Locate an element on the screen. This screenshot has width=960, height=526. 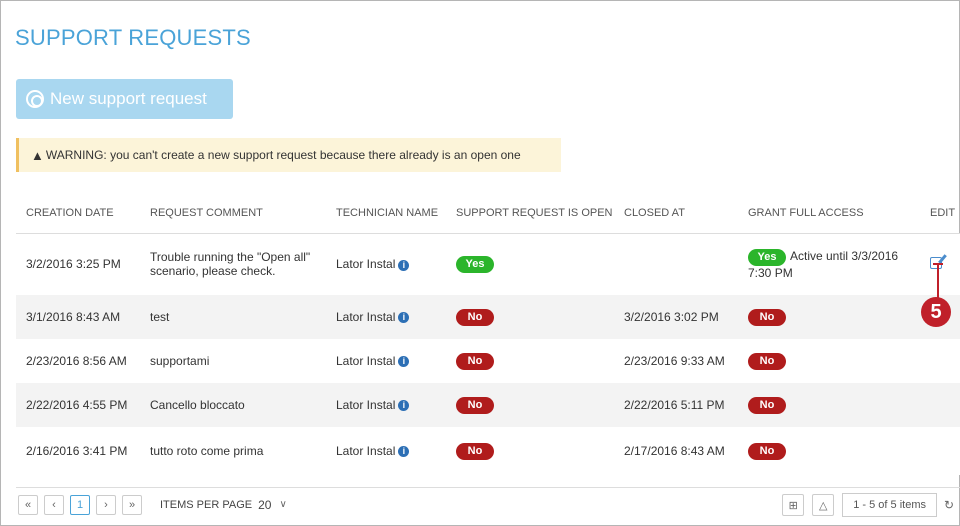
creation-date-cell: 3/2/2016 3:25 PM is located at coordinates (73, 264).